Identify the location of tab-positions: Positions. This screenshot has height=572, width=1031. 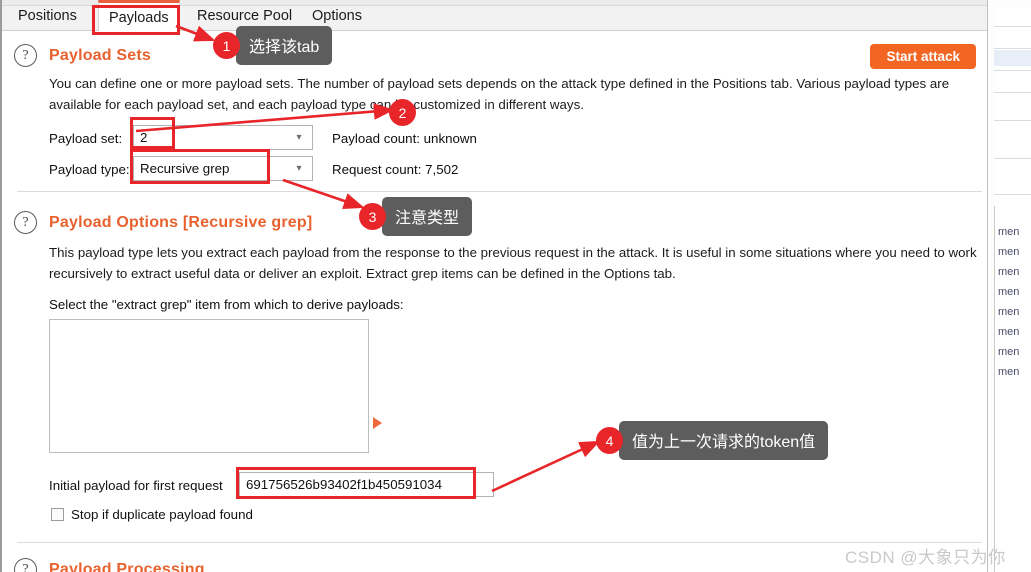
(47, 15).